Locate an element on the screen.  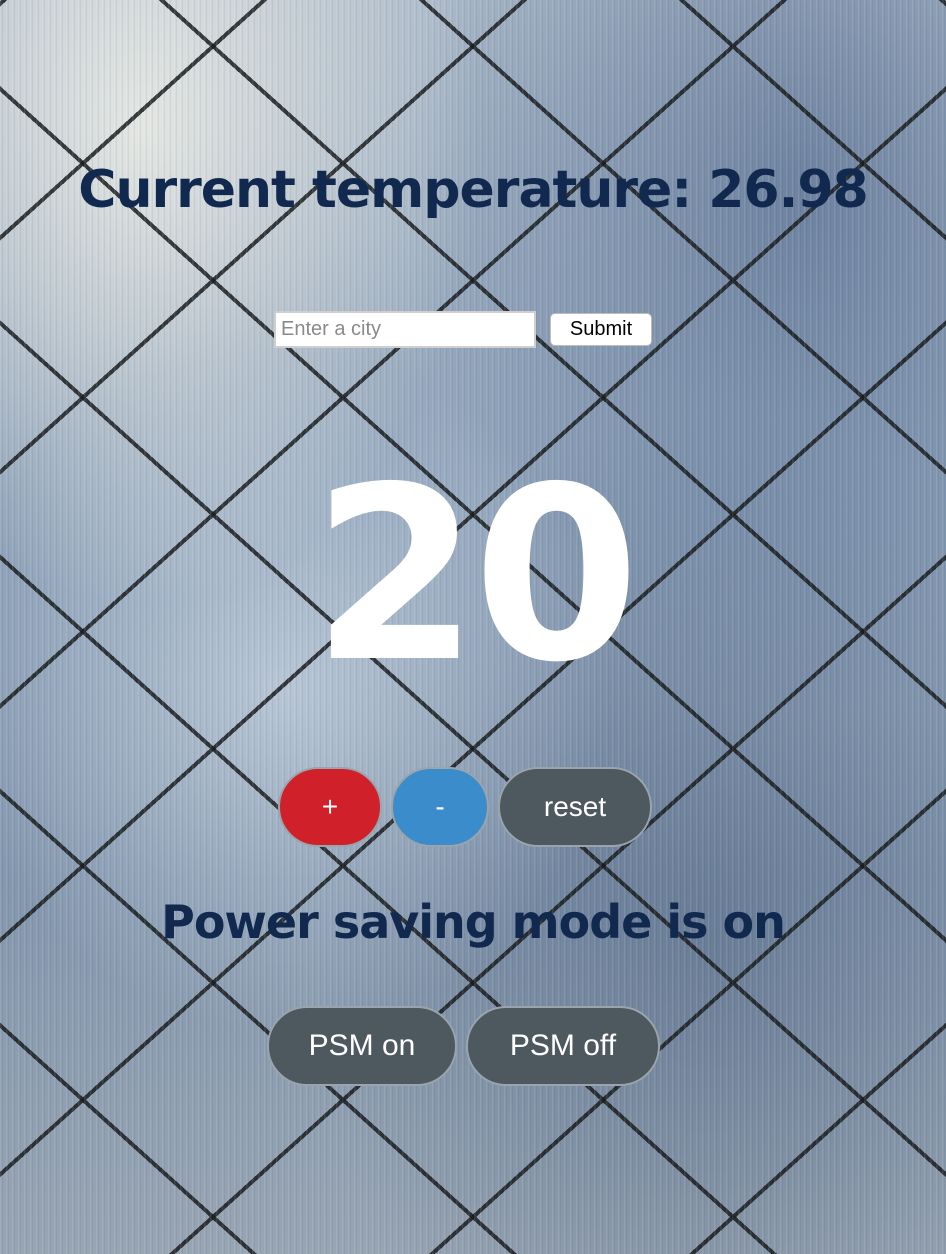
psm-off-button: PSM off is located at coordinates (563, 1046).